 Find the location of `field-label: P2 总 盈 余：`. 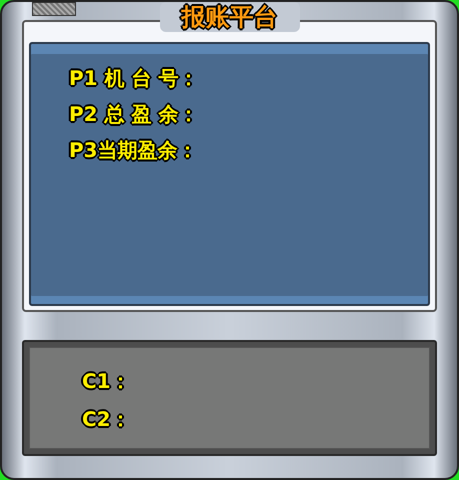

field-label: P2 总 盈 余： is located at coordinates (133, 114).